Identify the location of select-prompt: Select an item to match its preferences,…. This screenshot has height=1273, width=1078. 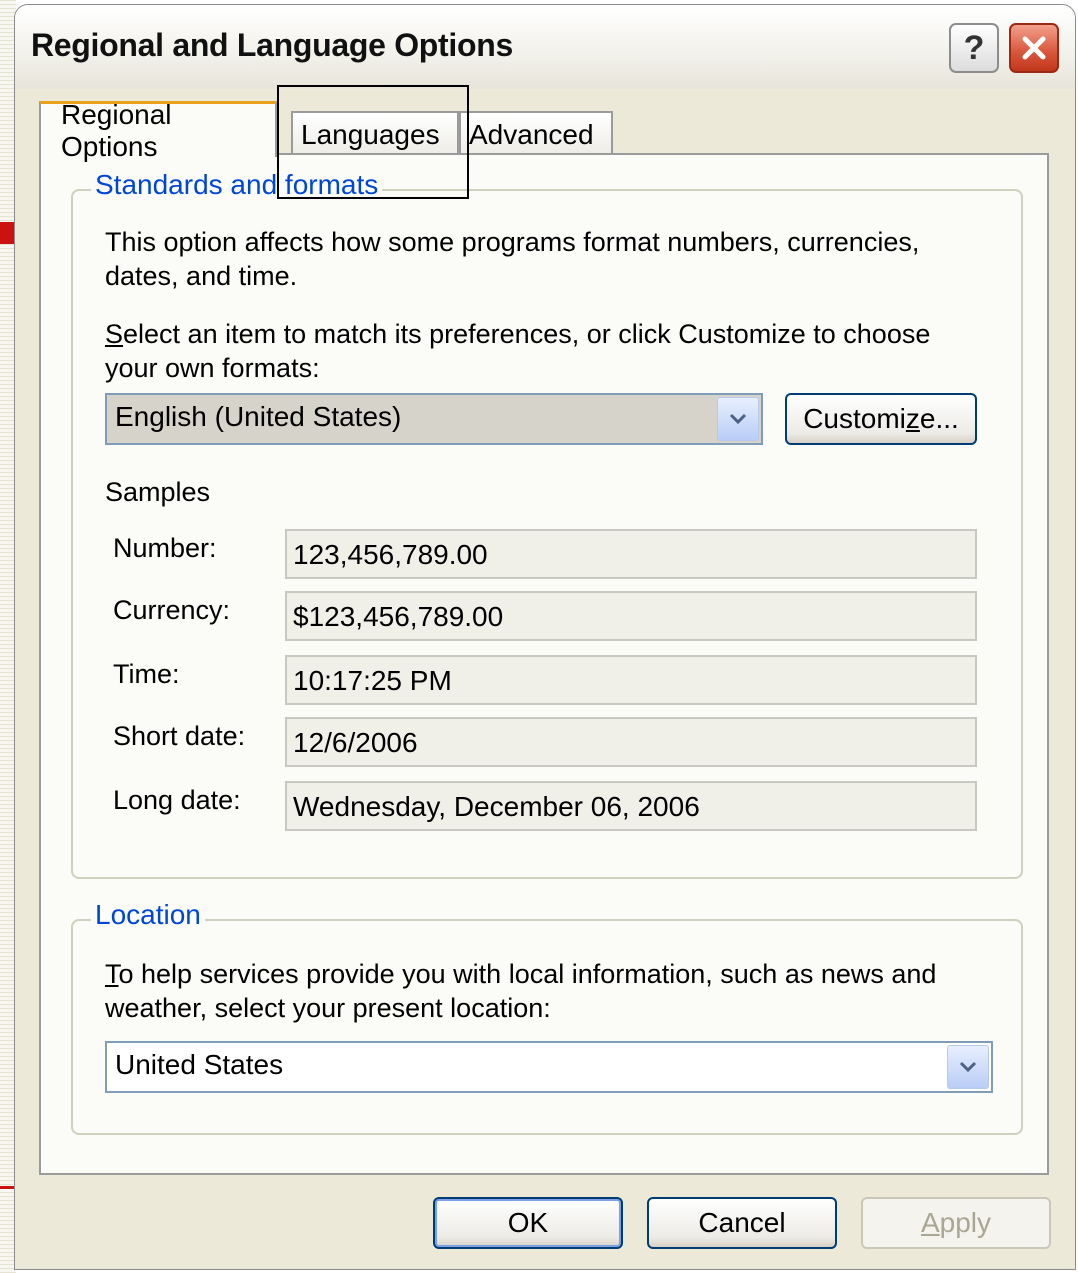
(545, 351).